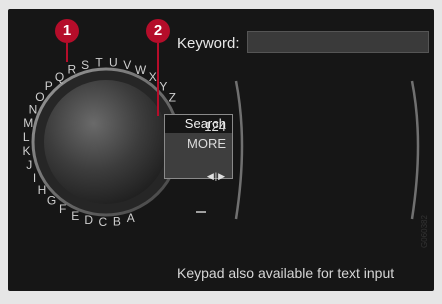 This screenshot has width=442, height=304. I want to click on dial-letter-q: Q, so click(59, 77).